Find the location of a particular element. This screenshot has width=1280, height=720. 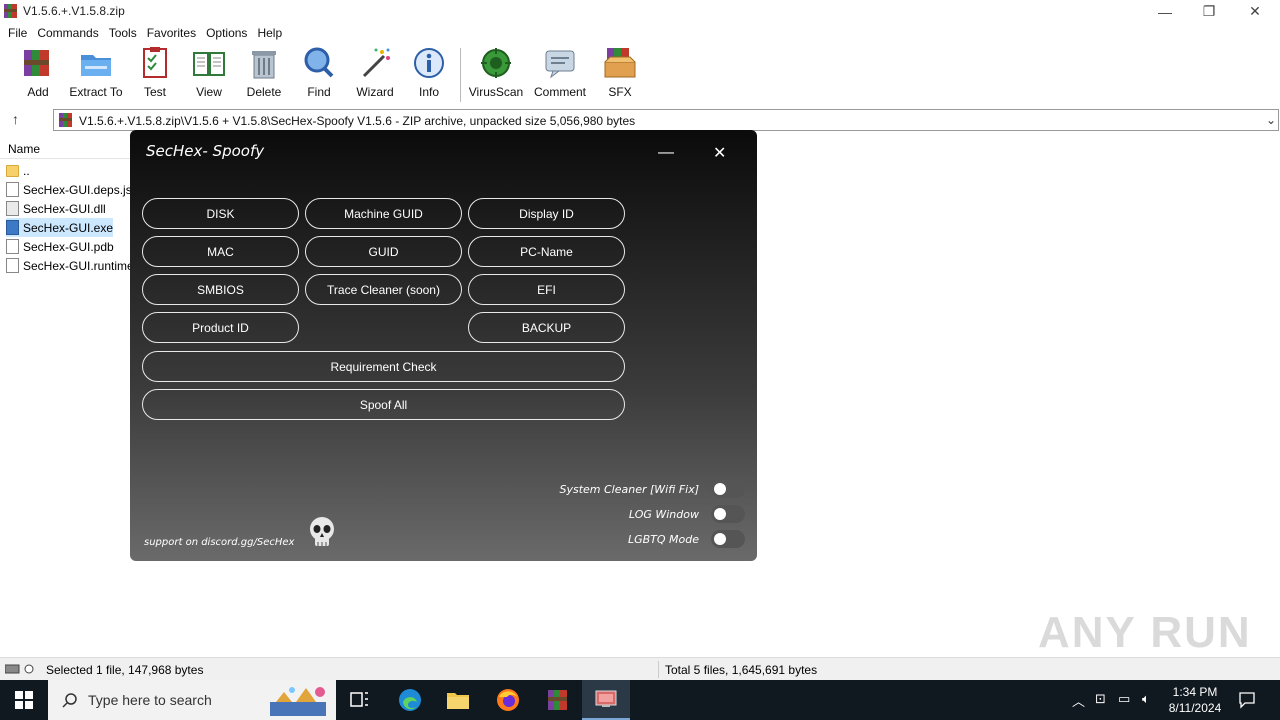

winrar-taskbar-button is located at coordinates (558, 700).